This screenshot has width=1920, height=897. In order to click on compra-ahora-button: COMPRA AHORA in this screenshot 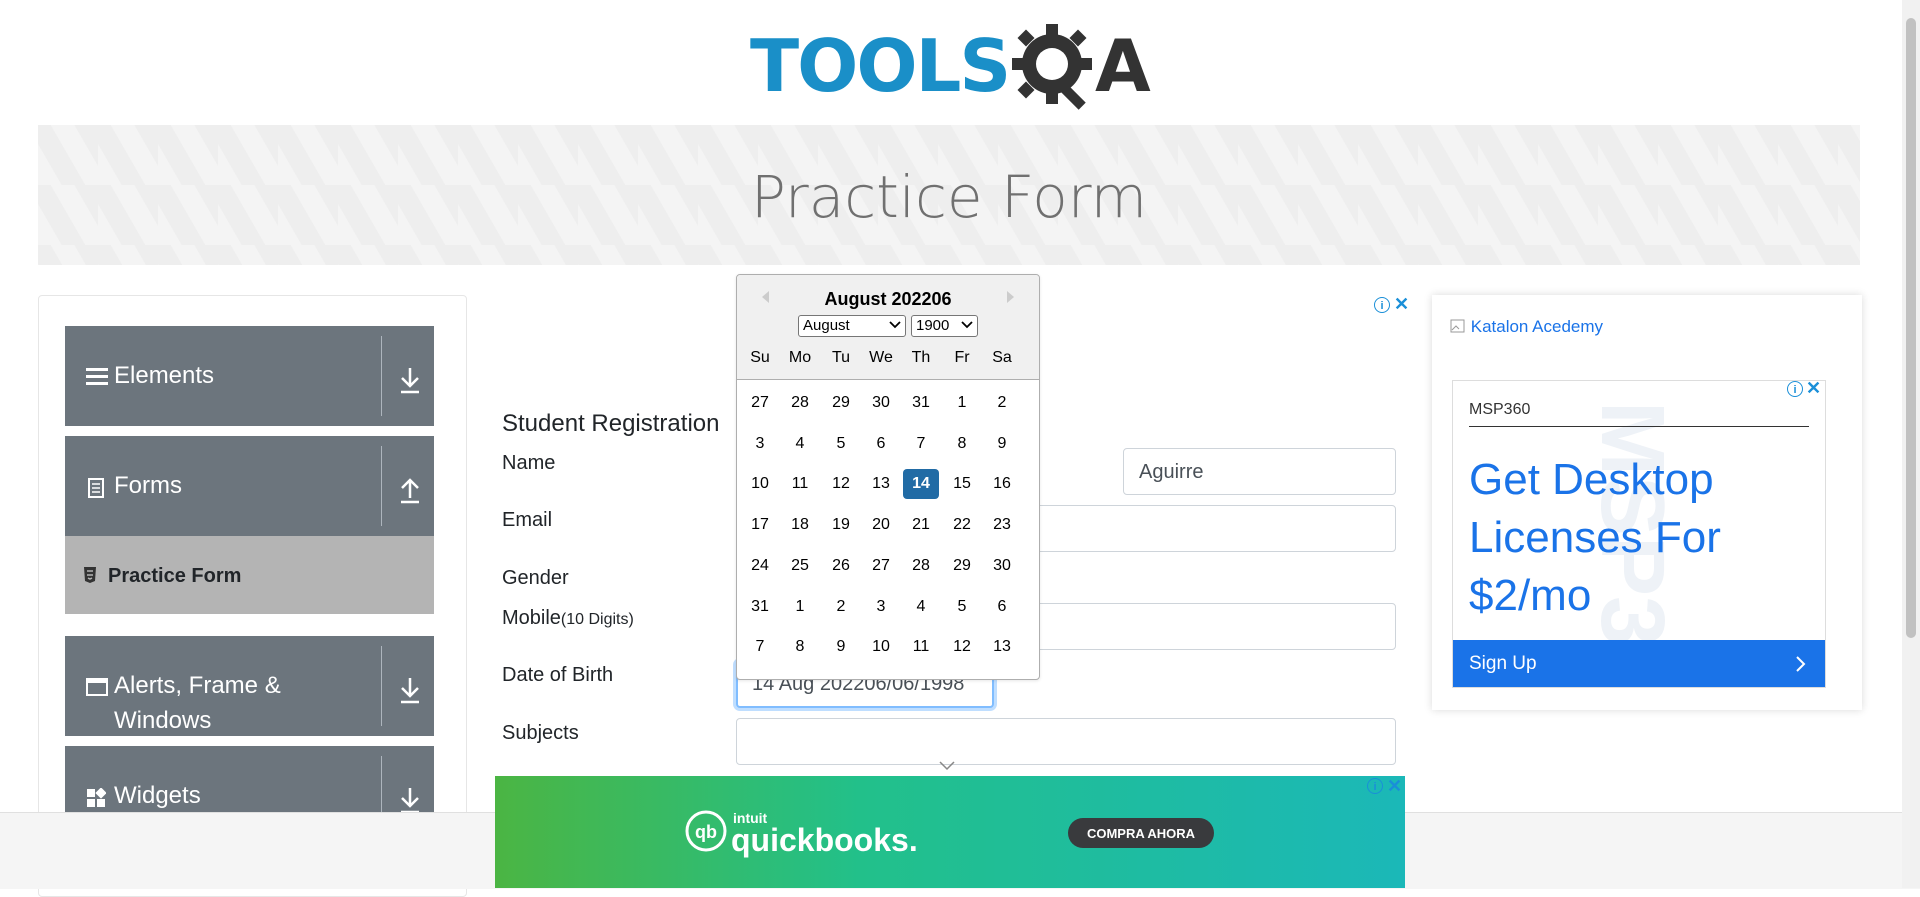, I will do `click(1141, 833)`.